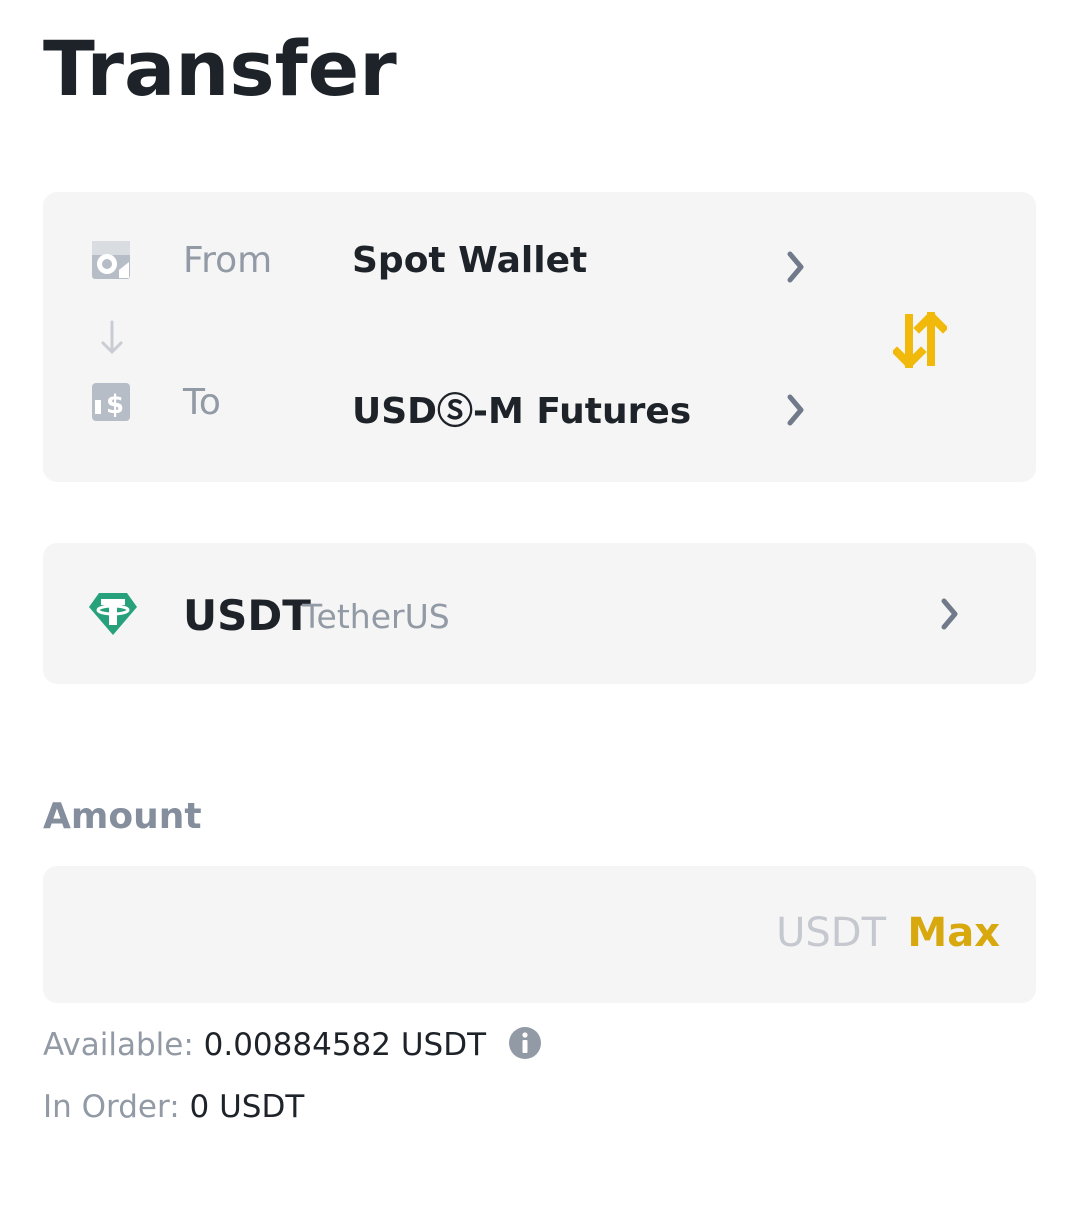  I want to click on arrow-down-icon, so click(112, 337).